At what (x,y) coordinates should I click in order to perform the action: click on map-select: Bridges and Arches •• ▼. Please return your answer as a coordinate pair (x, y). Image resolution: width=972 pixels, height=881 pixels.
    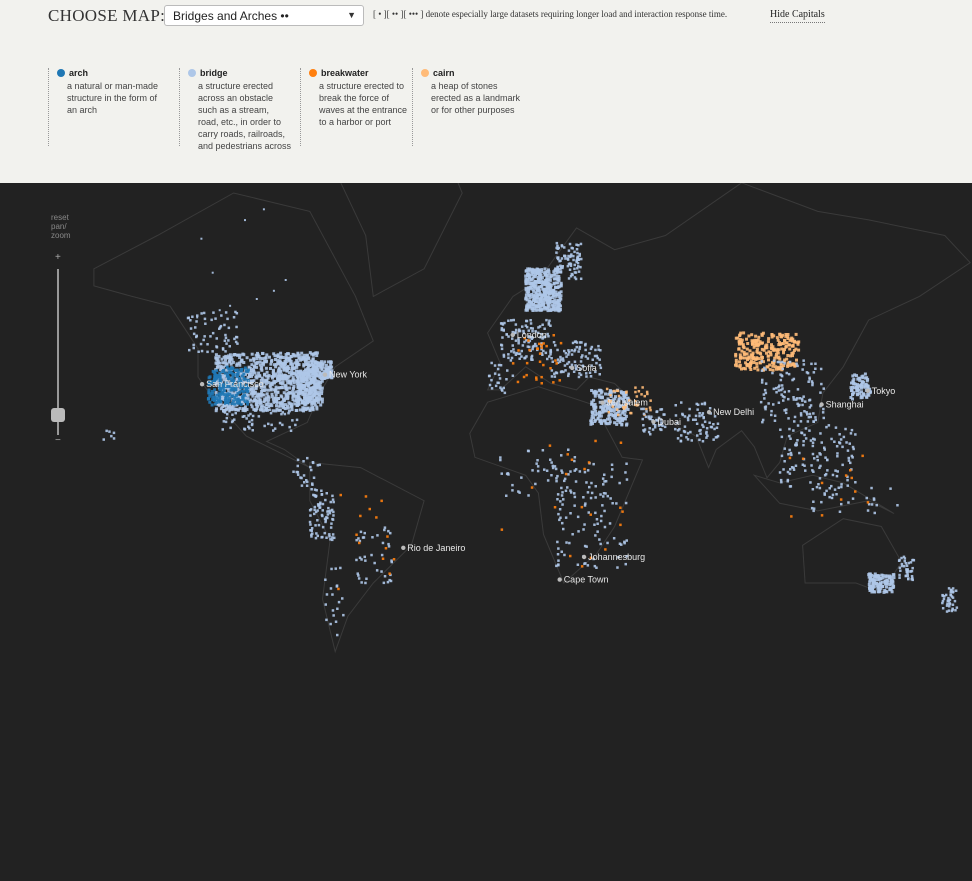
    Looking at the image, I should click on (264, 15).